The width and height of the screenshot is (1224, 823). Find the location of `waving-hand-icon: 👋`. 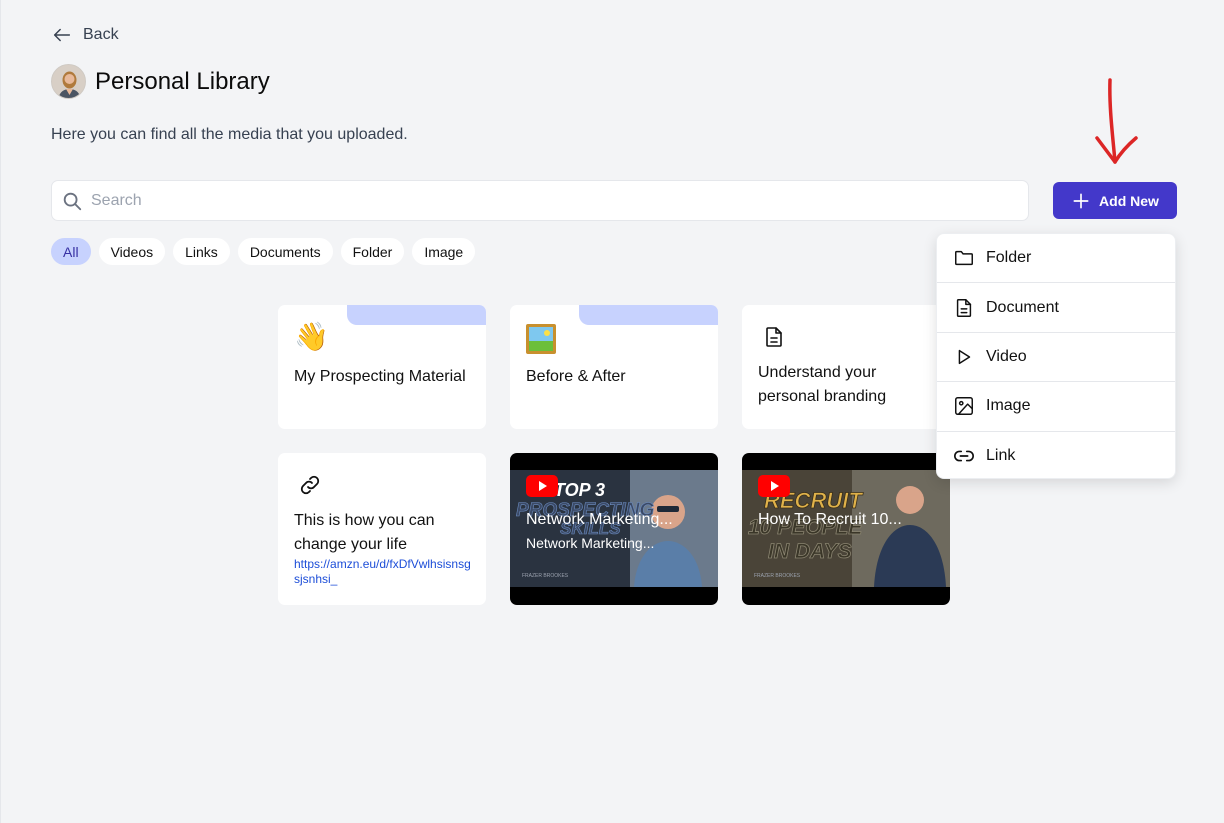

waving-hand-icon: 👋 is located at coordinates (311, 336).